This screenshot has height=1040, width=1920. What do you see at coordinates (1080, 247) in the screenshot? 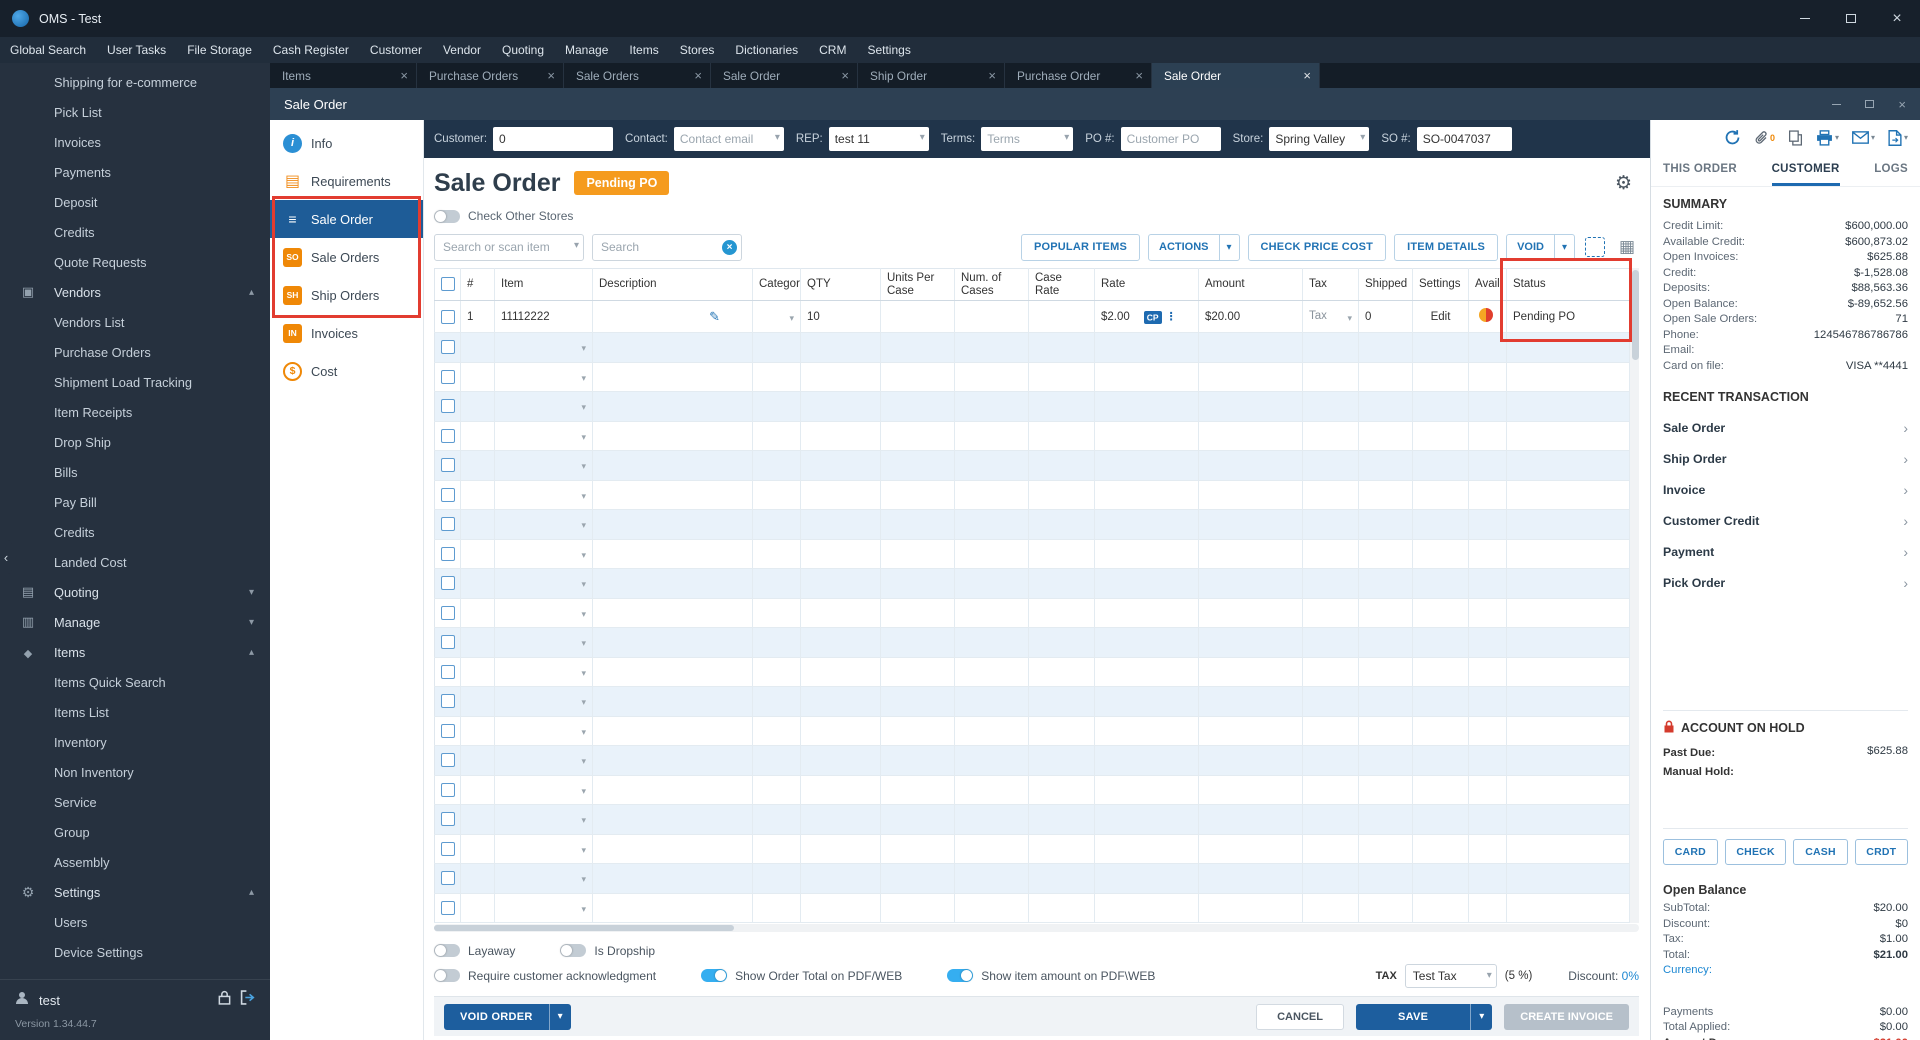
I see `popular-items-button: POPULAR ITEMS` at bounding box center [1080, 247].